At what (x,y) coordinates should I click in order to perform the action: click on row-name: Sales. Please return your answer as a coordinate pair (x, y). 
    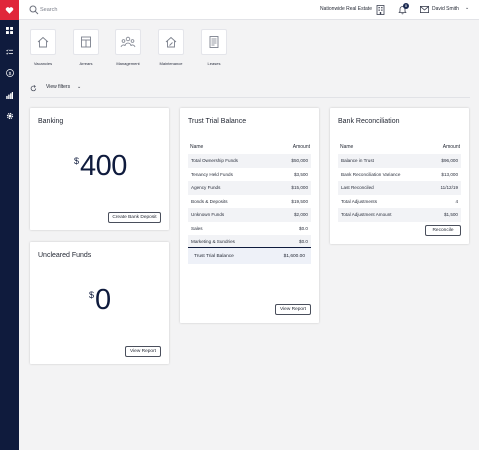
    Looking at the image, I should click on (197, 228).